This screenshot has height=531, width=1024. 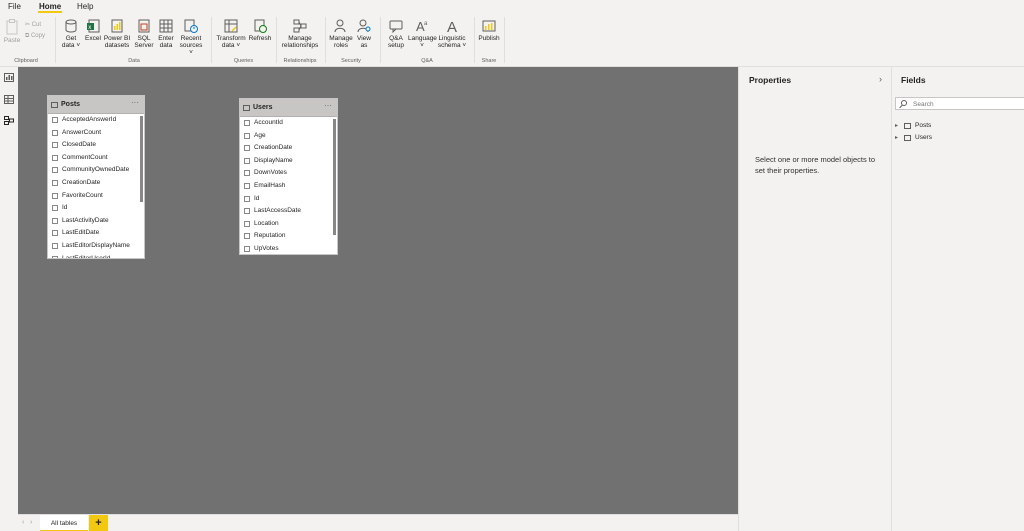 I want to click on model-view-icon, so click(x=9, y=120).